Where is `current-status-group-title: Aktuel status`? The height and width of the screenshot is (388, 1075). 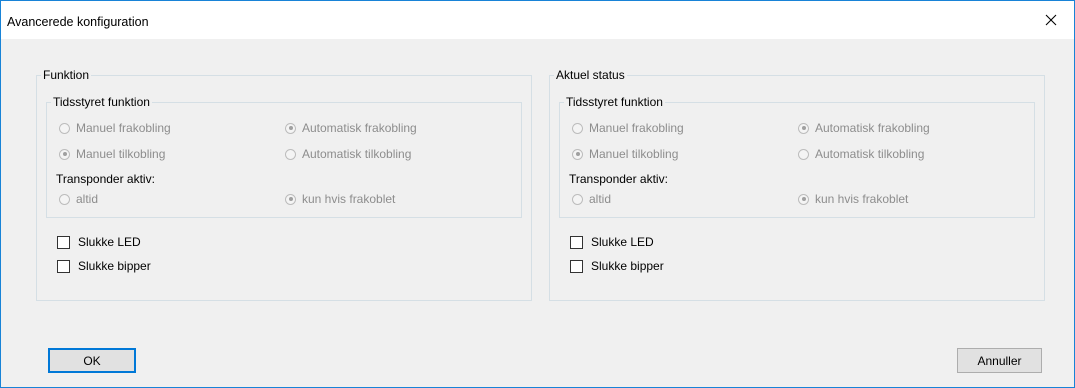 current-status-group-title: Aktuel status is located at coordinates (590, 75).